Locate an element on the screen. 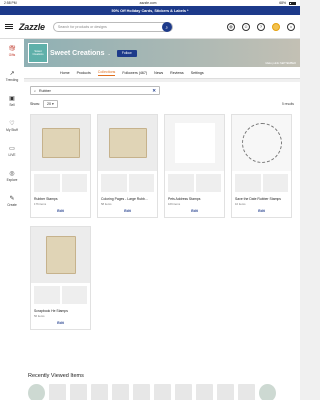 This screenshot has width=320, height=400. tab-home: Home is located at coordinates (65, 73).